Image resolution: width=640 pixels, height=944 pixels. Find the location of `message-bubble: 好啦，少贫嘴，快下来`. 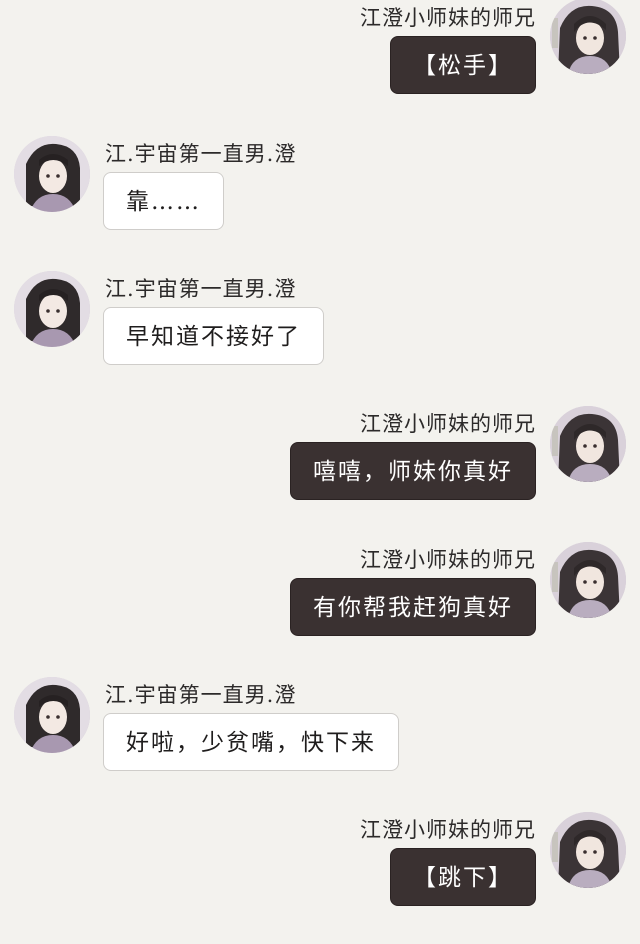

message-bubble: 好啦，少贫嘴，快下来 is located at coordinates (251, 742).